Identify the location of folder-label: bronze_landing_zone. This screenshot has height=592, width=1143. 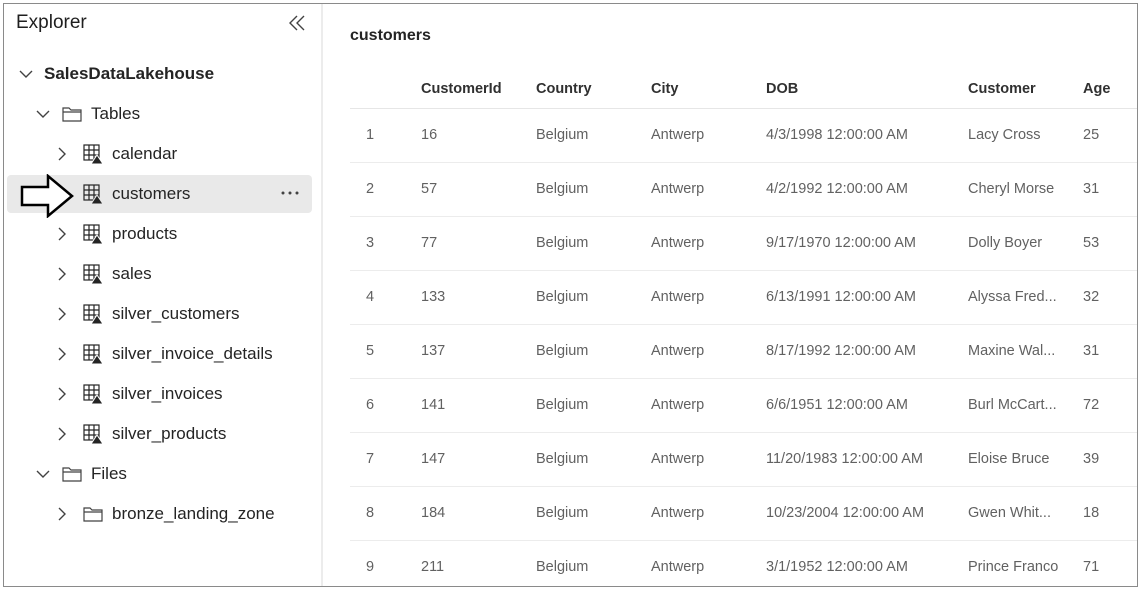
(193, 513).